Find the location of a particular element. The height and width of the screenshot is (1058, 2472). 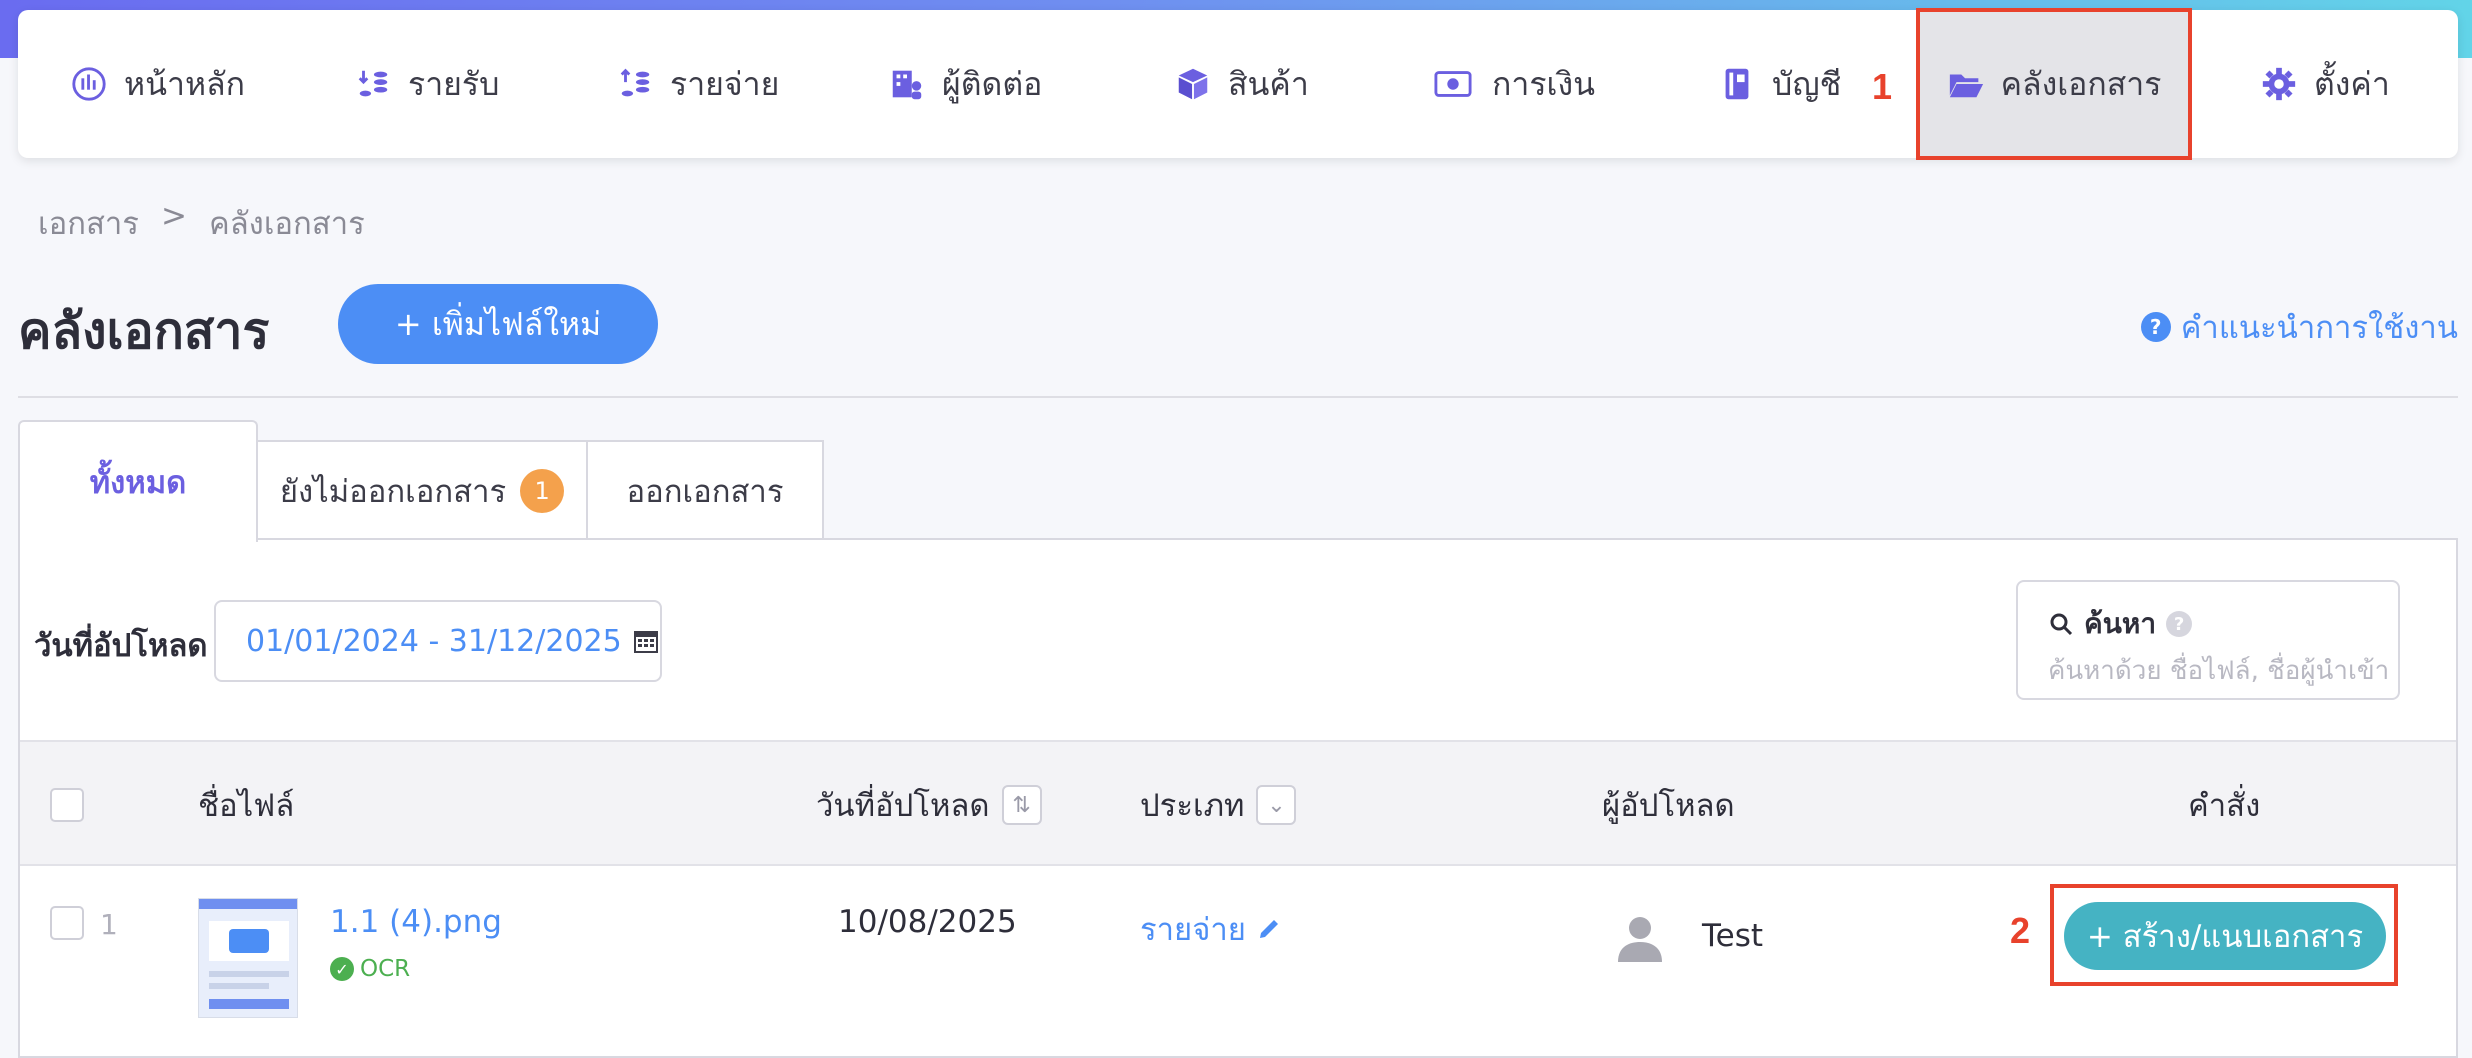

tab-label: ออกเอกสาร is located at coordinates (705, 492).